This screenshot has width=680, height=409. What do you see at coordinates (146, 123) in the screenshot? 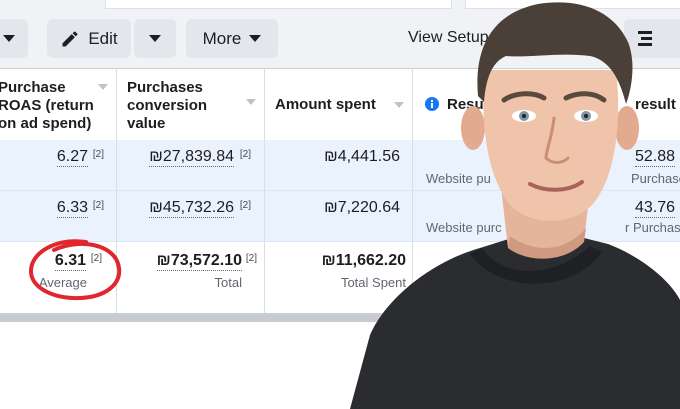
I see `header-line: value` at bounding box center [146, 123].